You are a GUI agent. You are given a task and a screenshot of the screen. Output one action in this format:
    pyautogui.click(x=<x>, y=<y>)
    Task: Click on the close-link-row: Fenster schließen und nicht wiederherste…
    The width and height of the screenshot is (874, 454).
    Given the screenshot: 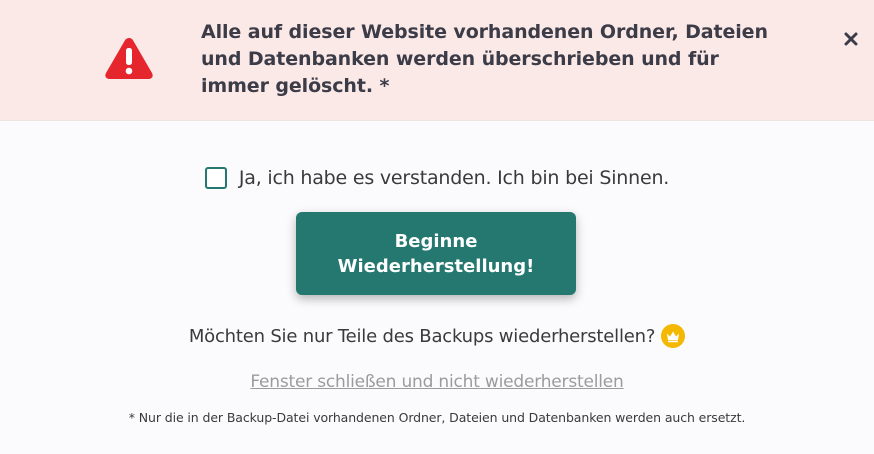 What is the action you would take?
    pyautogui.click(x=437, y=385)
    